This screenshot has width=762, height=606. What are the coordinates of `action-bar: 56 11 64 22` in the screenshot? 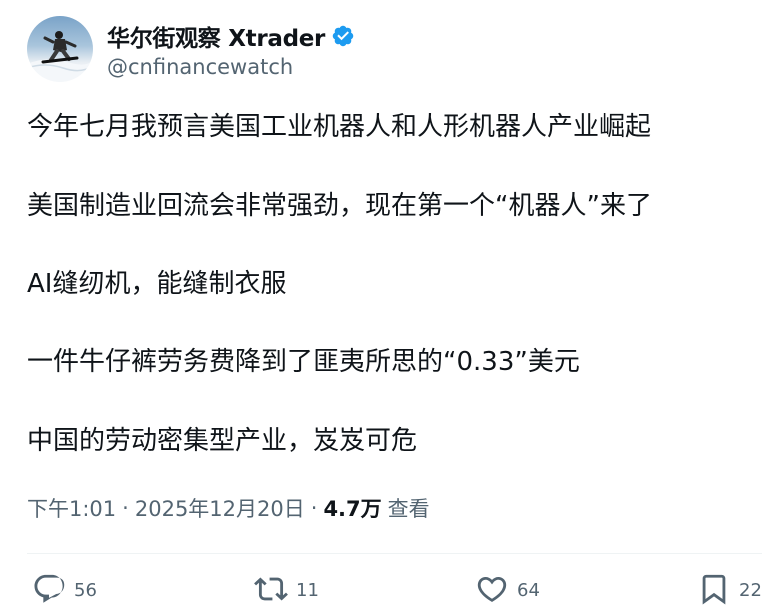 It's located at (381, 588).